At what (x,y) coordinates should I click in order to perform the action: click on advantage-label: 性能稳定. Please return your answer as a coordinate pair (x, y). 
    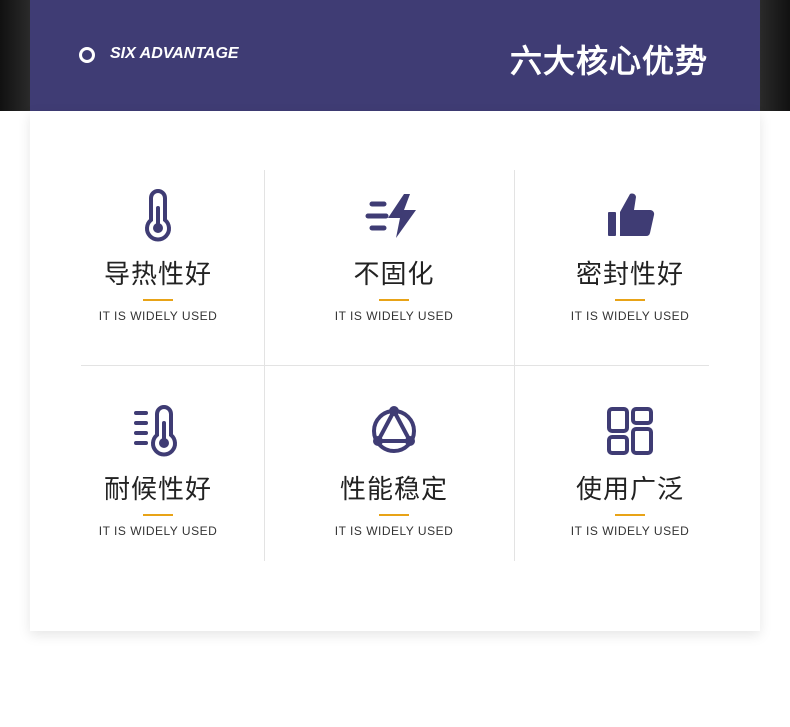
    Looking at the image, I should click on (393, 490).